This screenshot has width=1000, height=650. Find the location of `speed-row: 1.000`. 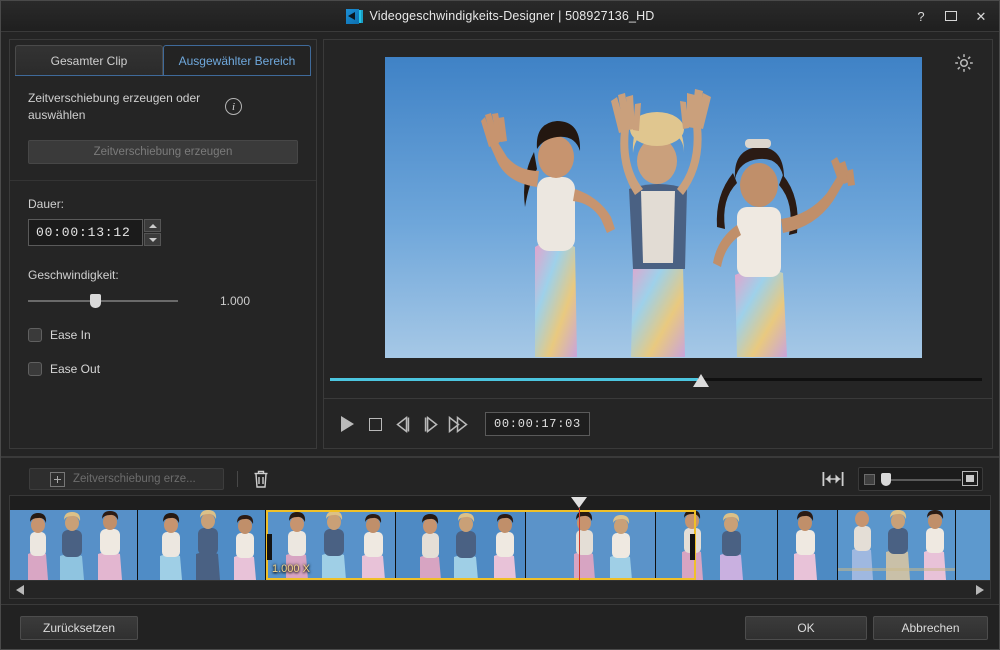

speed-row: 1.000 is located at coordinates (163, 301).